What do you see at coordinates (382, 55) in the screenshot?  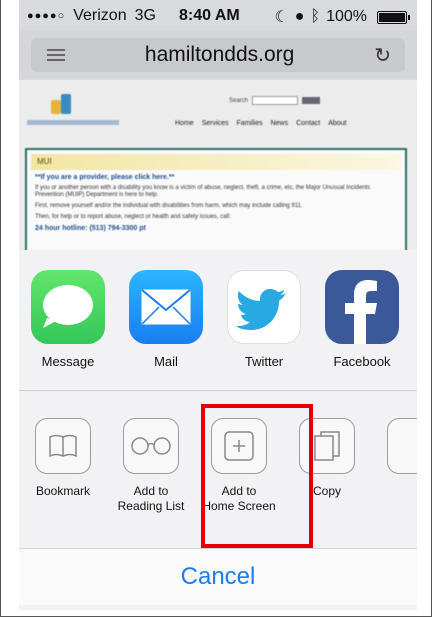 I see `reload-icon: ↻` at bounding box center [382, 55].